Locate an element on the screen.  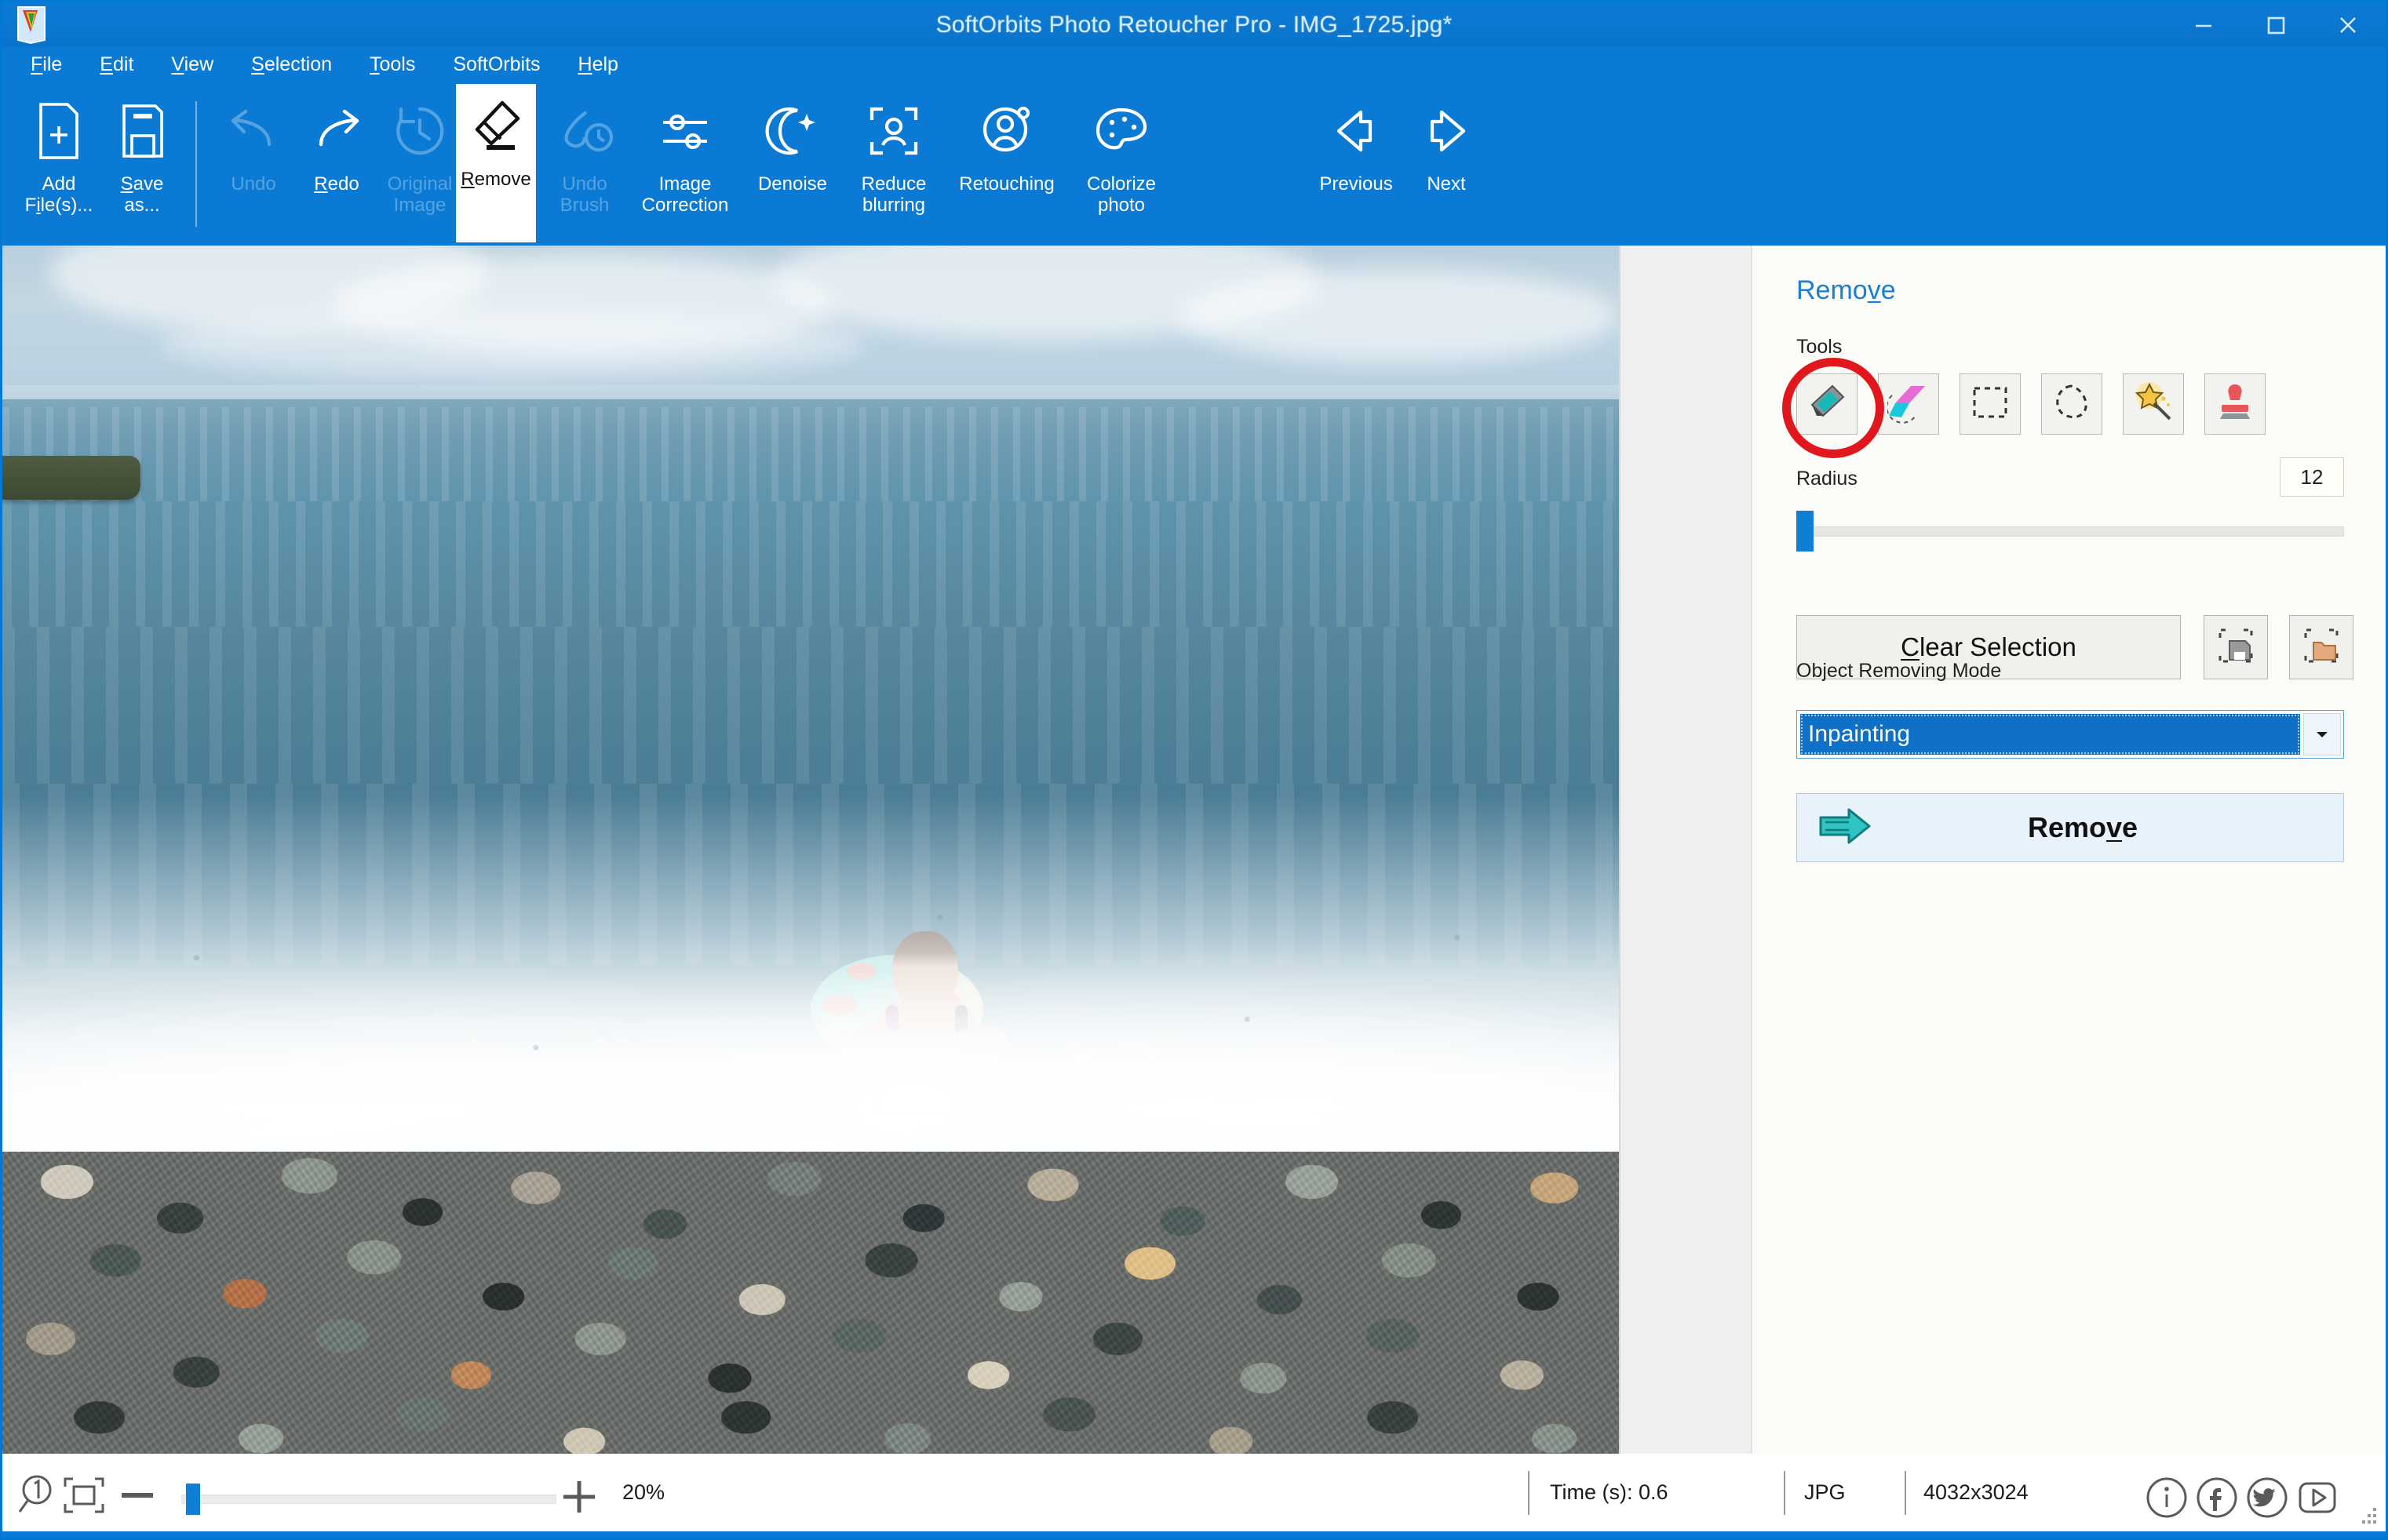
save-selection-button is located at coordinates (2236, 647).